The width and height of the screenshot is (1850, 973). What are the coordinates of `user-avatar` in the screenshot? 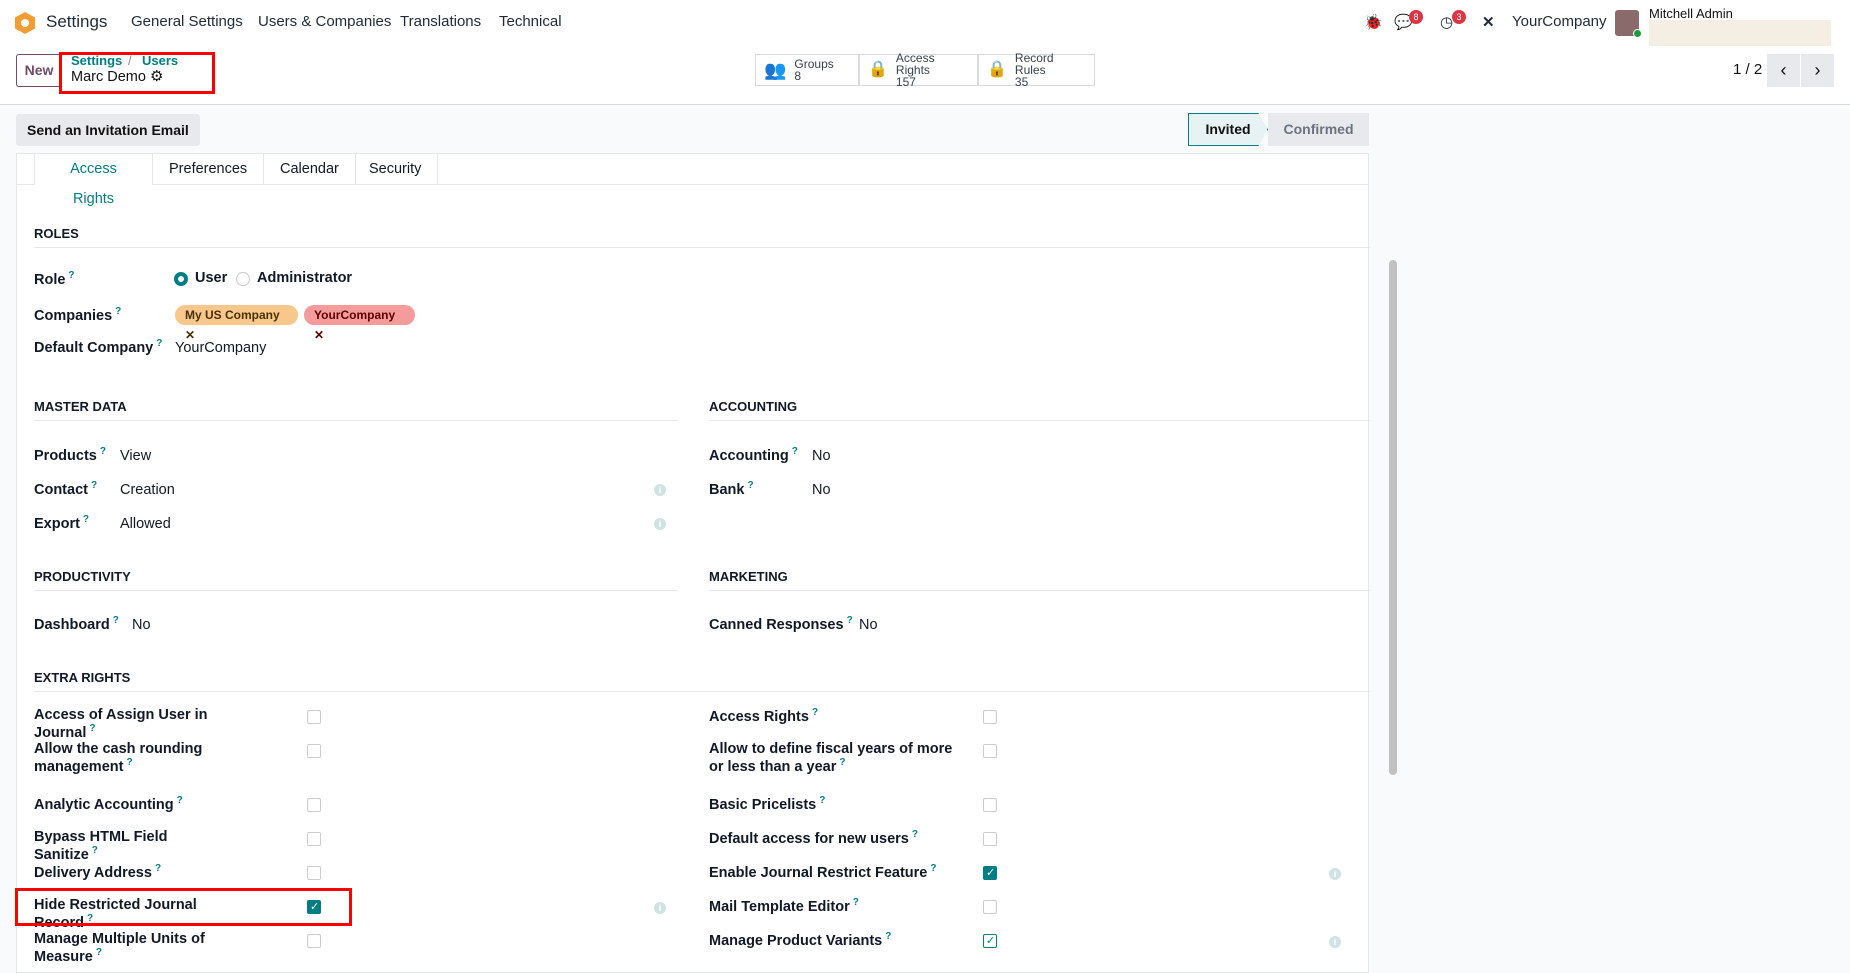 It's located at (1628, 24).